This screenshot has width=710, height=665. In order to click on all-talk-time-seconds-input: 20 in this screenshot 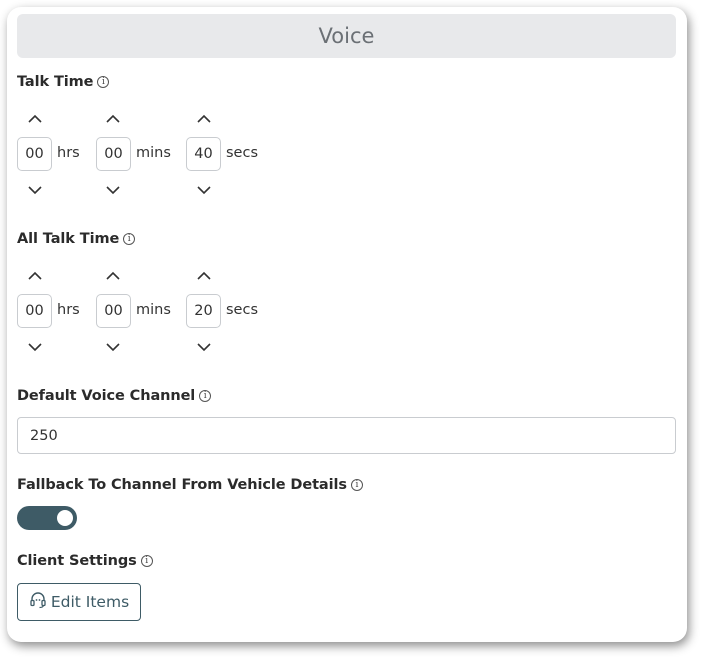, I will do `click(203, 311)`.